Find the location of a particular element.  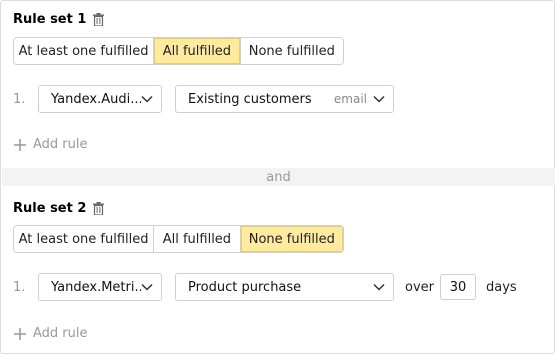

rule-set-2-title: Rule set 2 is located at coordinates (59, 208).